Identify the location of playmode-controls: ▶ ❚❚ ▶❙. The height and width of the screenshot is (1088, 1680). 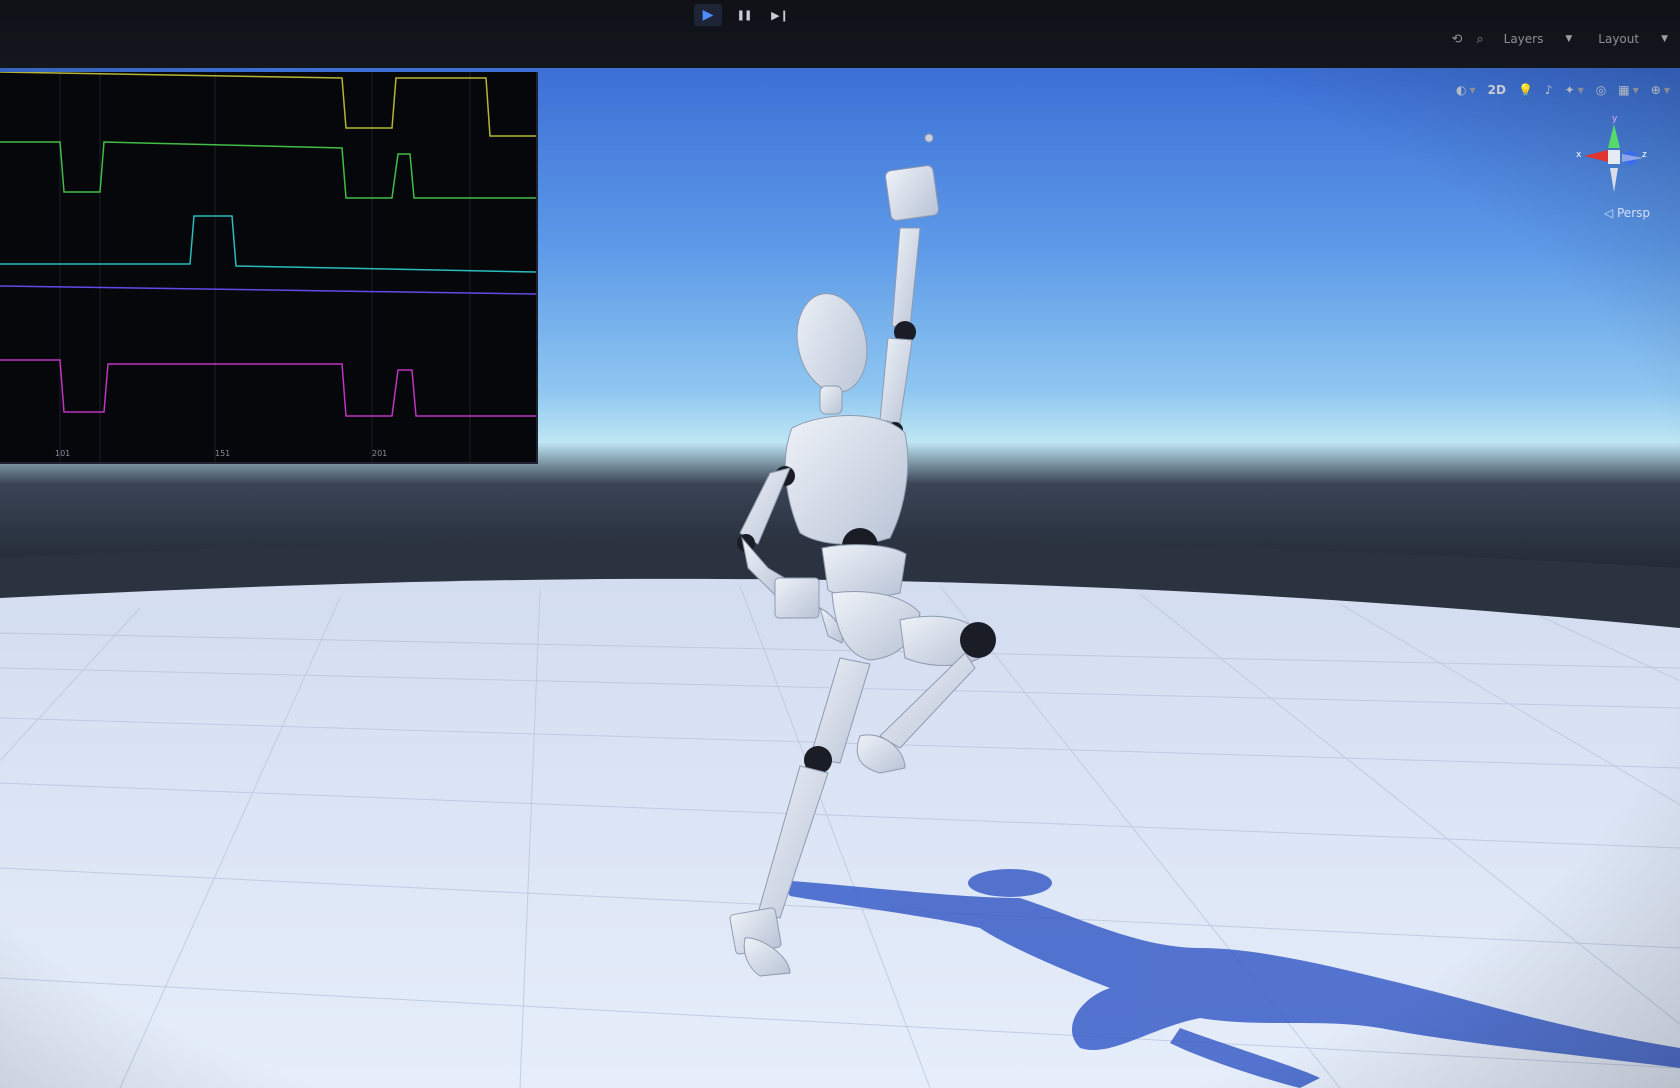
(744, 15).